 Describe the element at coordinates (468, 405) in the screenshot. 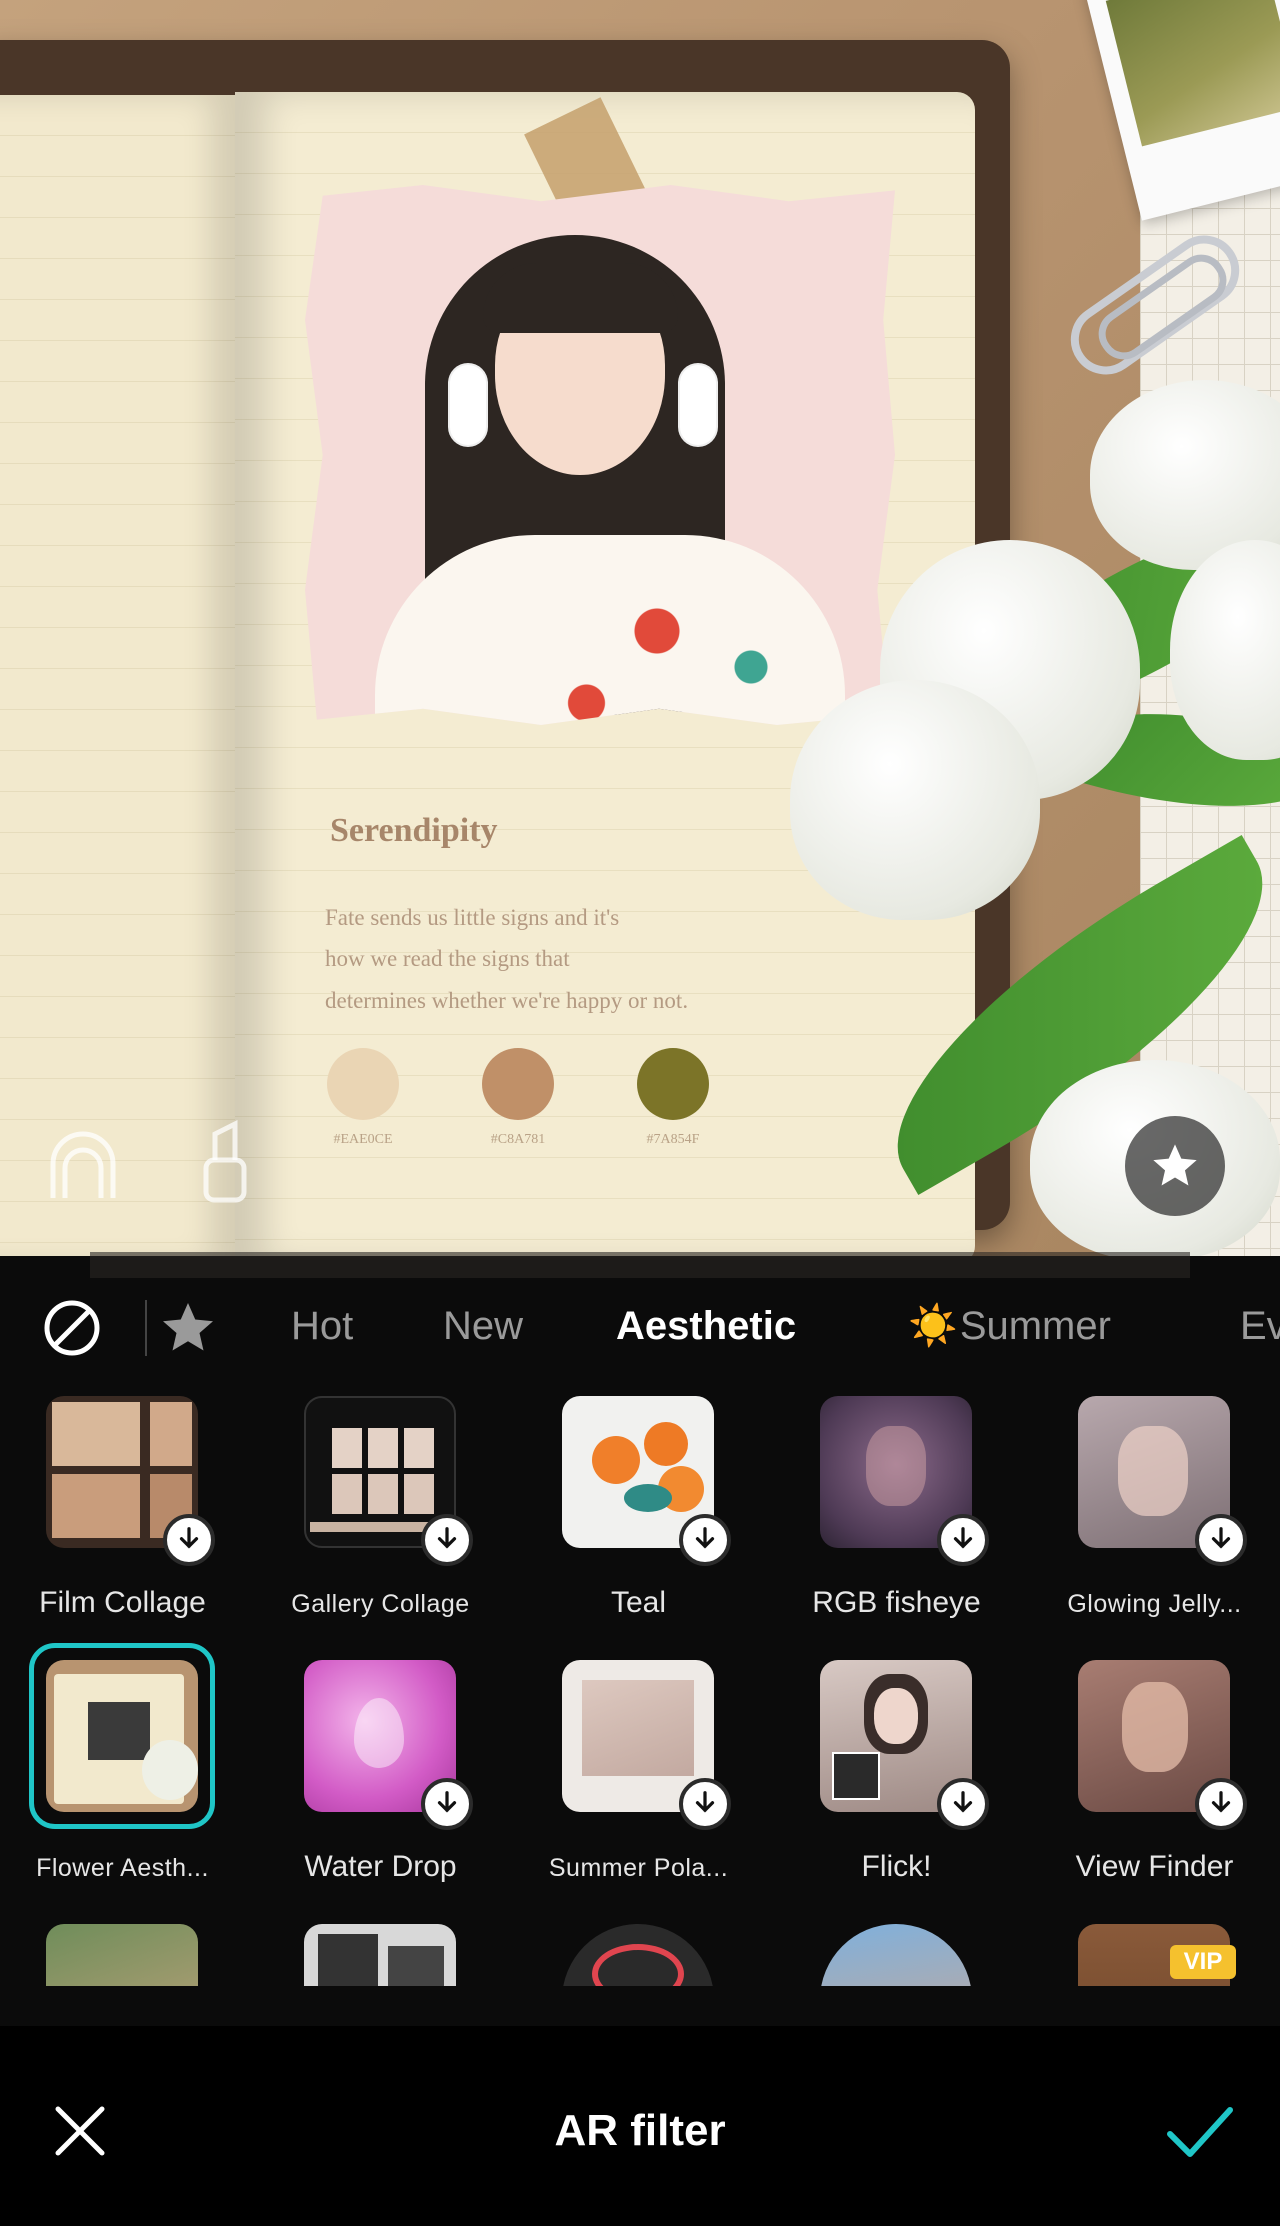

I see `earring-left` at that location.